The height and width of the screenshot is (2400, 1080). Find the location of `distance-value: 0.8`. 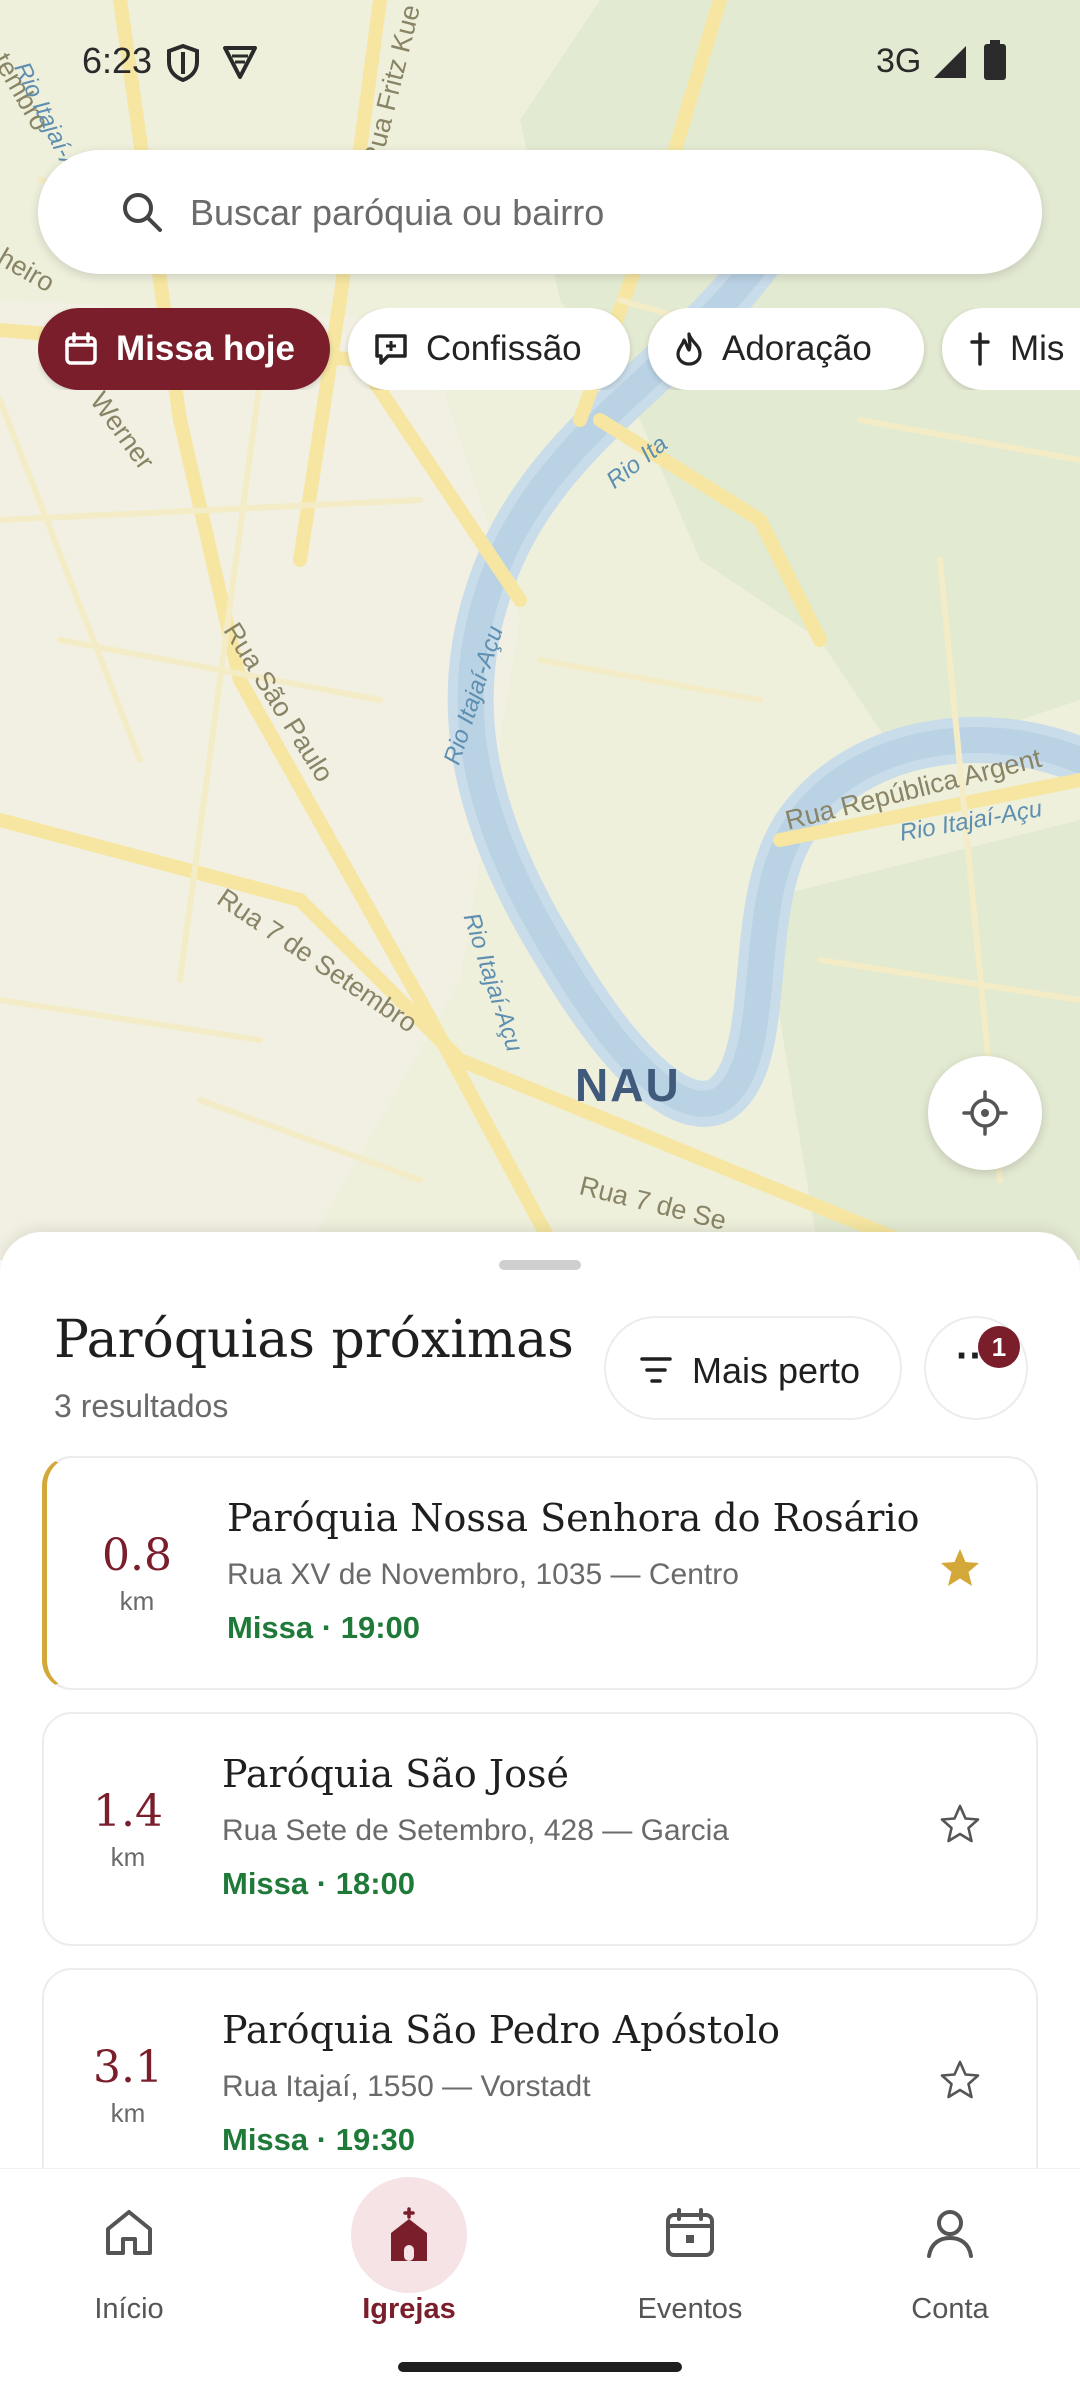

distance-value: 0.8 is located at coordinates (137, 1555).